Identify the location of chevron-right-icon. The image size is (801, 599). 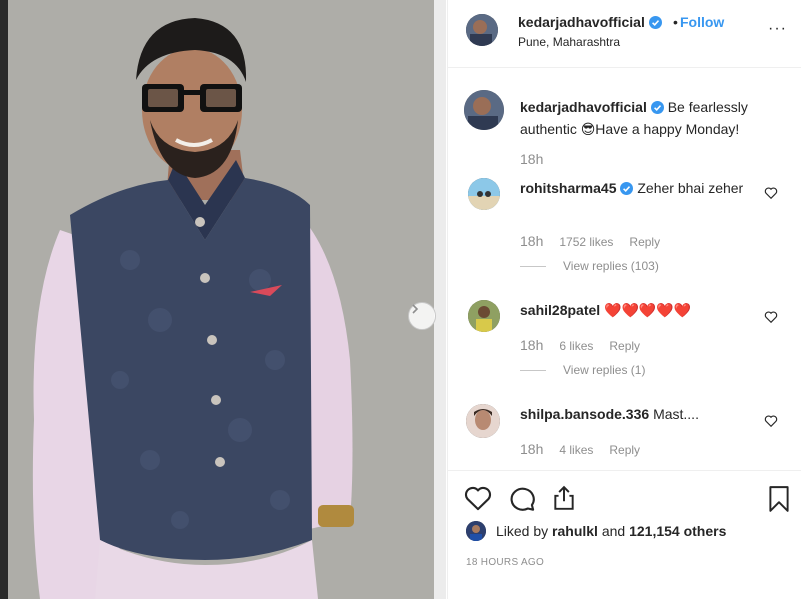
(415, 309).